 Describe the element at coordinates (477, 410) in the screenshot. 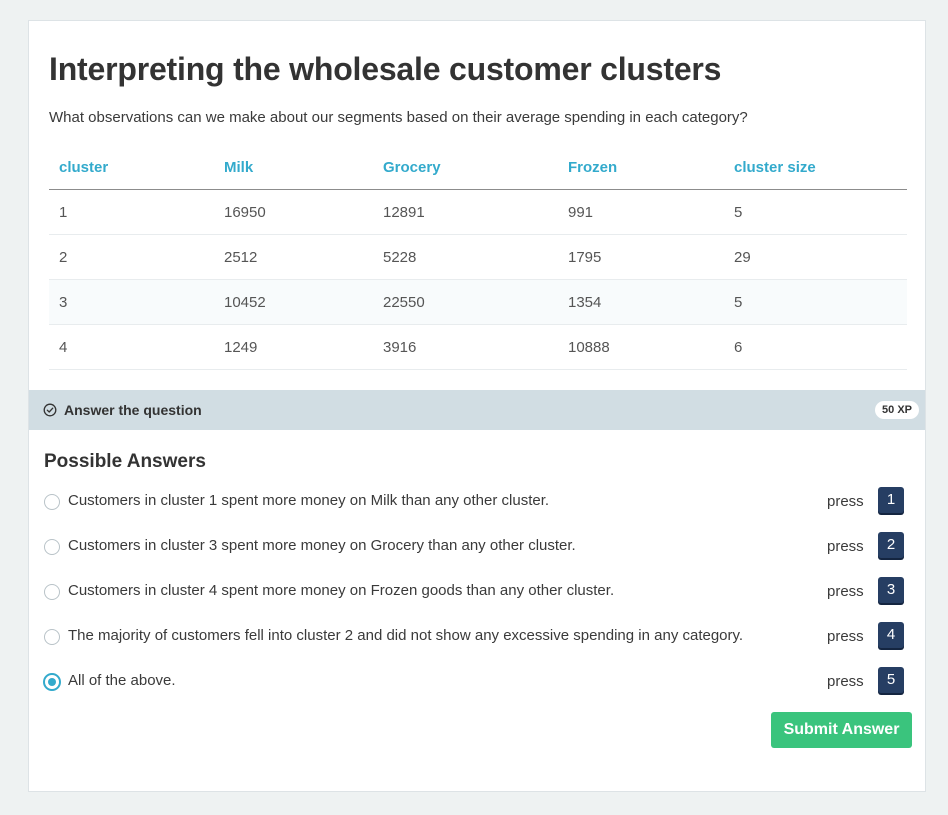

I see `answer-question-bar: Answer the question 50 XP` at that location.